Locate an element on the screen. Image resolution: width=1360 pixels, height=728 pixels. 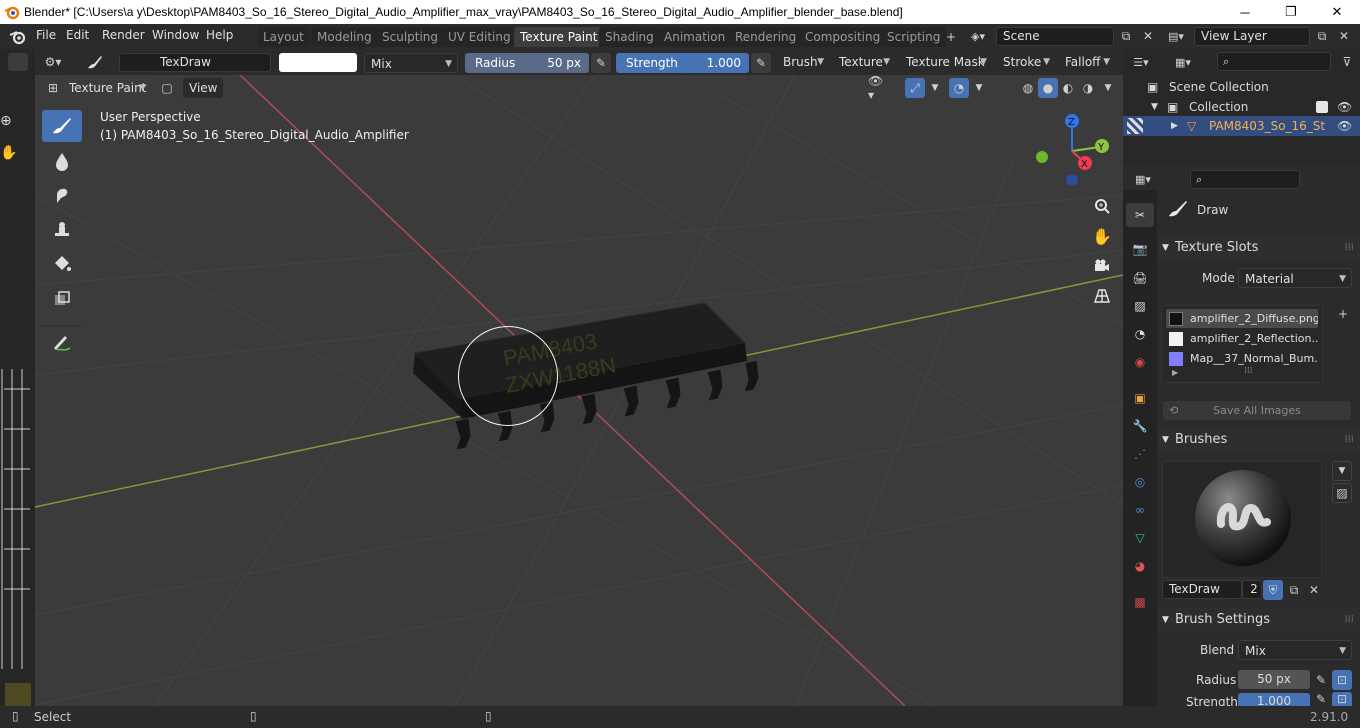
blend-mode-dropdown: Mix ▼ is located at coordinates (411, 63).